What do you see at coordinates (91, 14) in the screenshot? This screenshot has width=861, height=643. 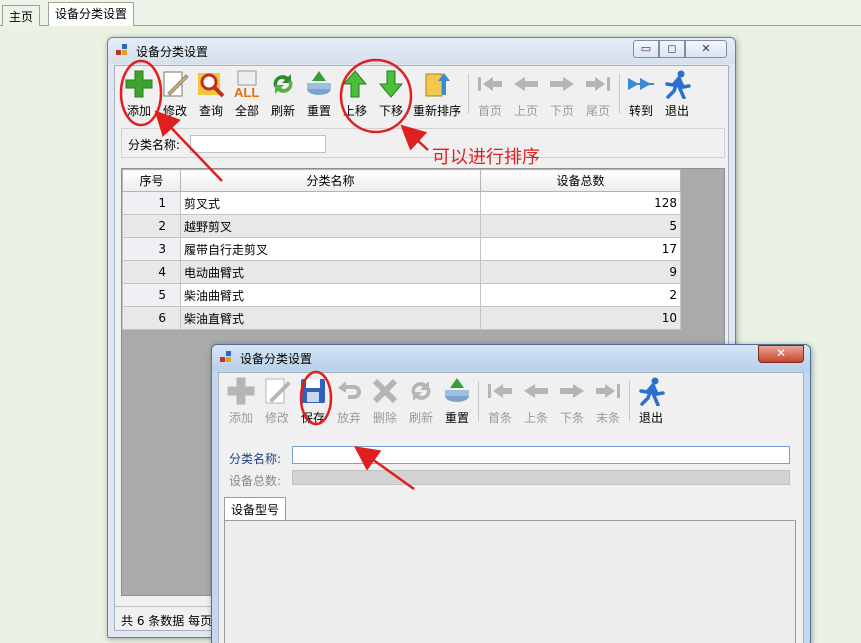 I see `tab-device-category-settings: 设备分类设置` at bounding box center [91, 14].